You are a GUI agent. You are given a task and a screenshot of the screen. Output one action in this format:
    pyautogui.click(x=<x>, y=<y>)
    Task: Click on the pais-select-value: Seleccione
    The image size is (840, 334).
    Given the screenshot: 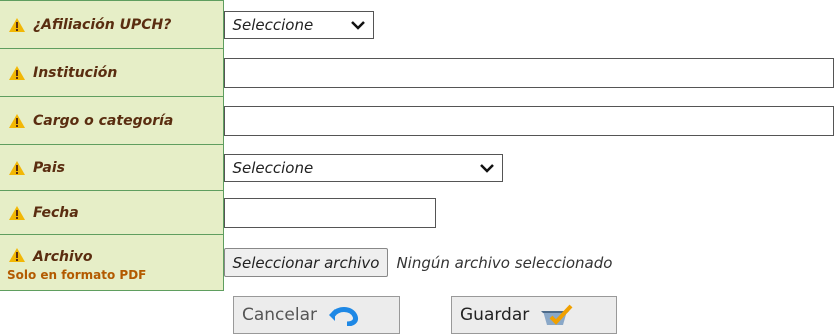 What is the action you would take?
    pyautogui.click(x=273, y=167)
    